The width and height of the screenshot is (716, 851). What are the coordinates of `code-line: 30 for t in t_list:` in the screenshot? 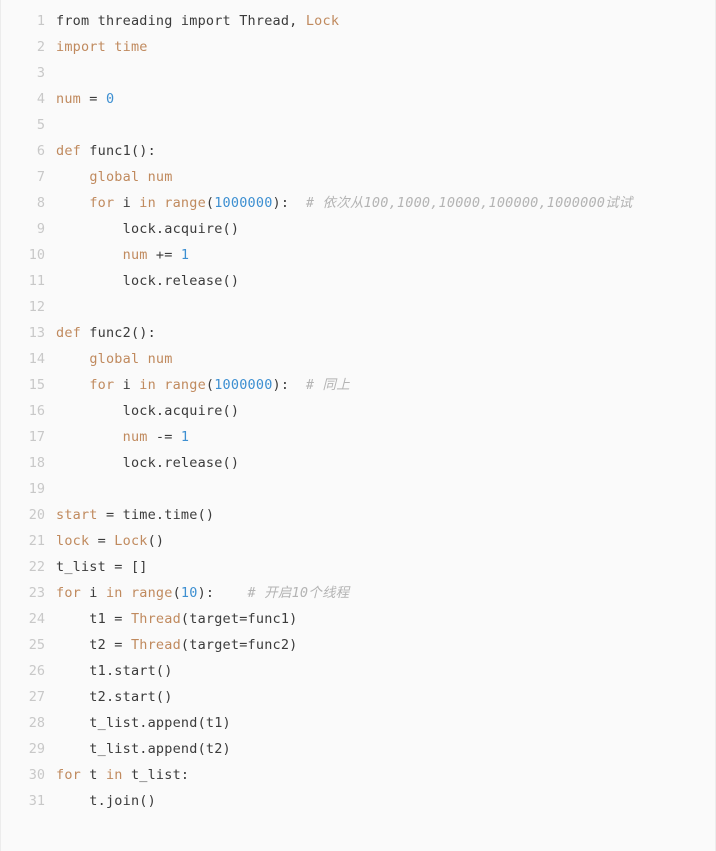 It's located at (358, 775).